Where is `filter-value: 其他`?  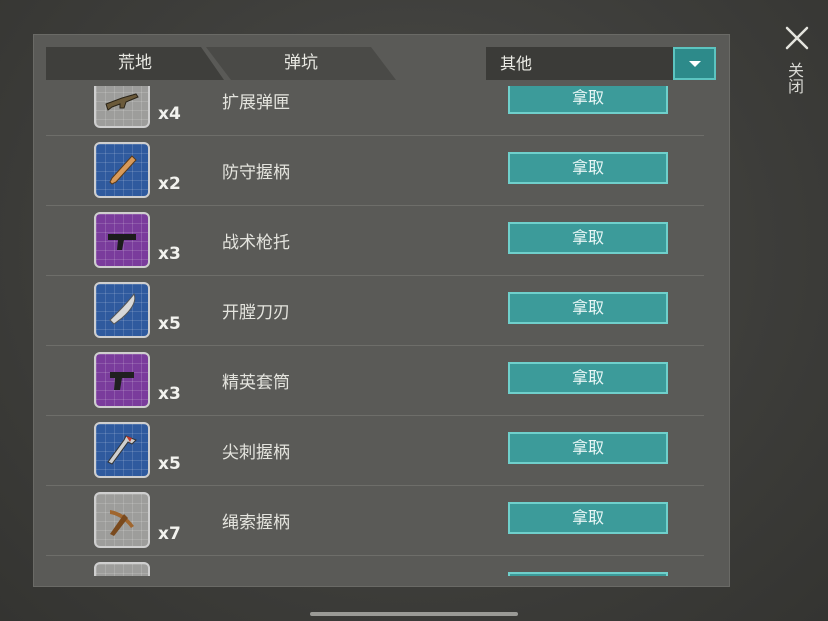
filter-value: 其他 is located at coordinates (516, 63).